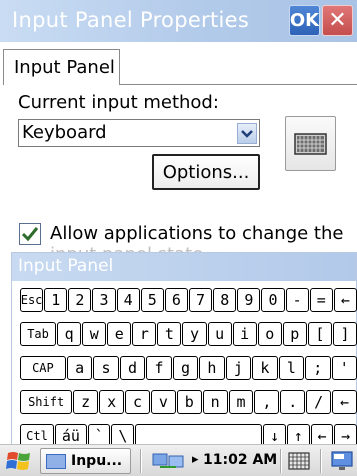 The height and width of the screenshot is (476, 357). I want to click on input-panel-title-bar: Input Panel, so click(184, 267).